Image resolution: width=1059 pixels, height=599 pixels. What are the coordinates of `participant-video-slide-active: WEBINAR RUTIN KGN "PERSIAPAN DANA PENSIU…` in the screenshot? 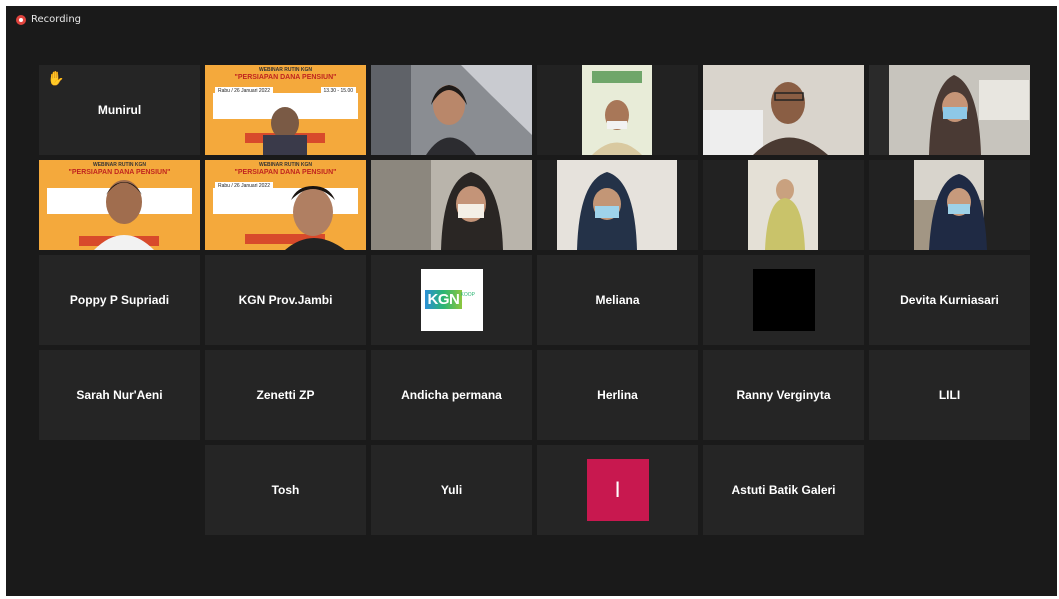 It's located at (119, 205).